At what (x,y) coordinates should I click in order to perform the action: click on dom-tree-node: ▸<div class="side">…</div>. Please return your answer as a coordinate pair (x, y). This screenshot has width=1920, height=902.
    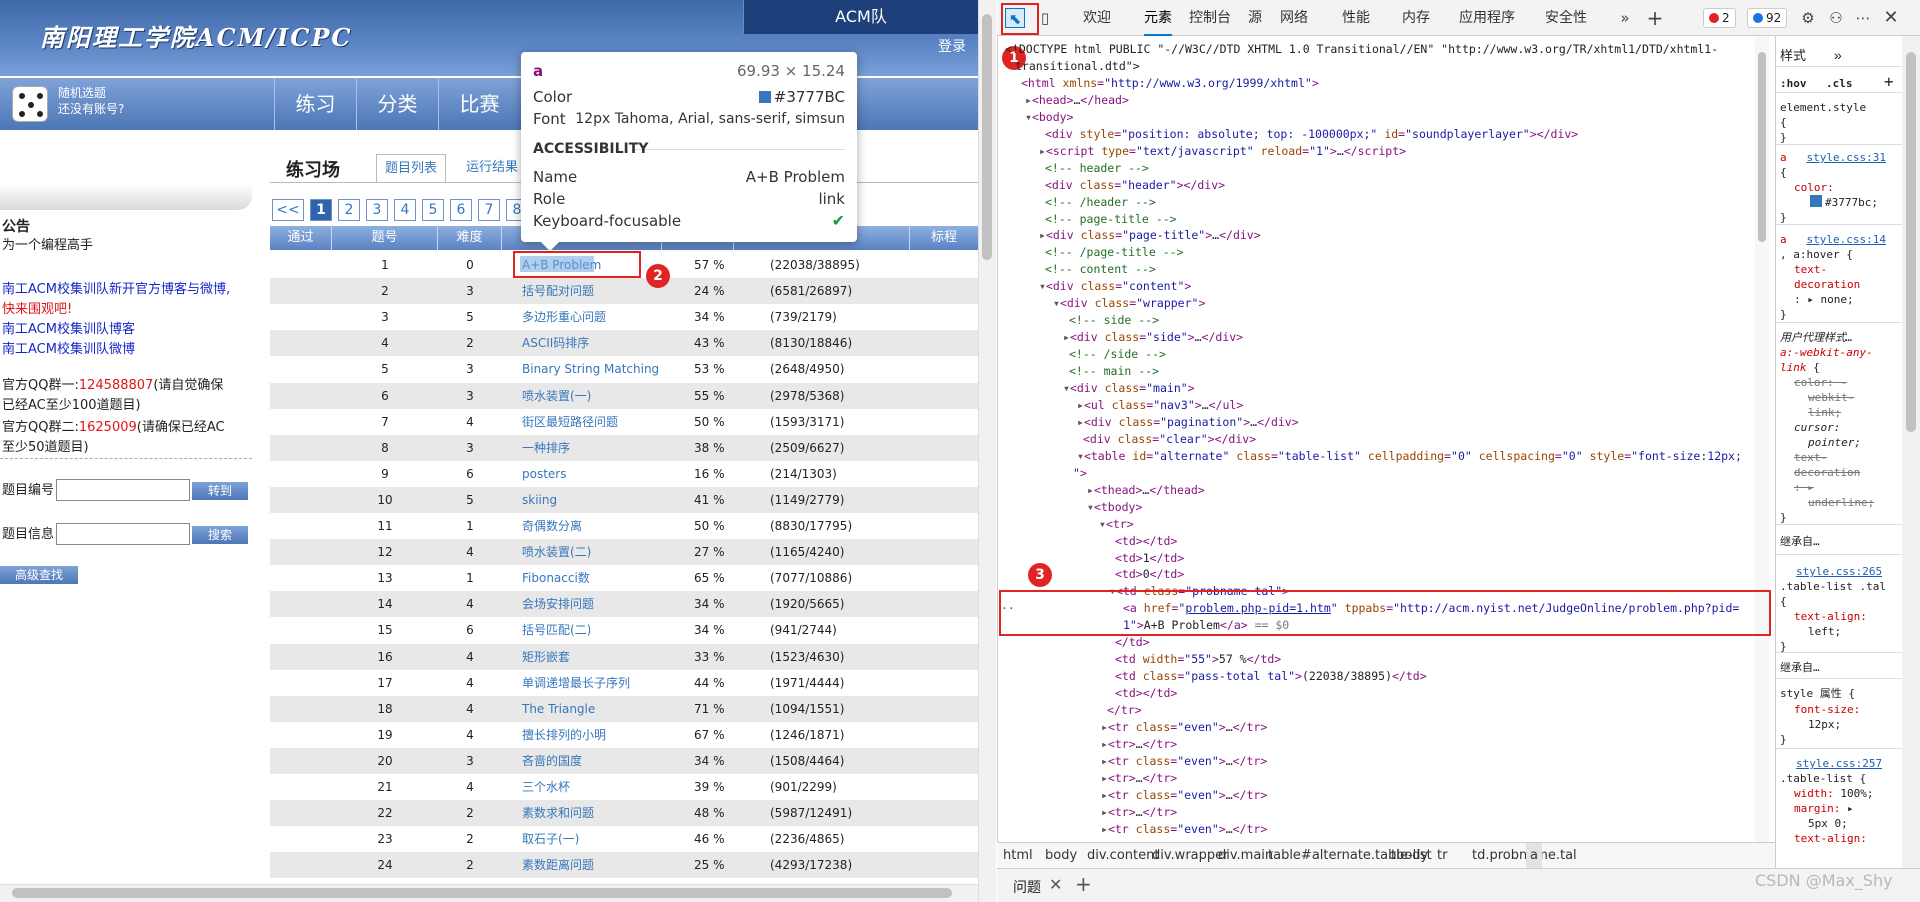
    Looking at the image, I should click on (1153, 337).